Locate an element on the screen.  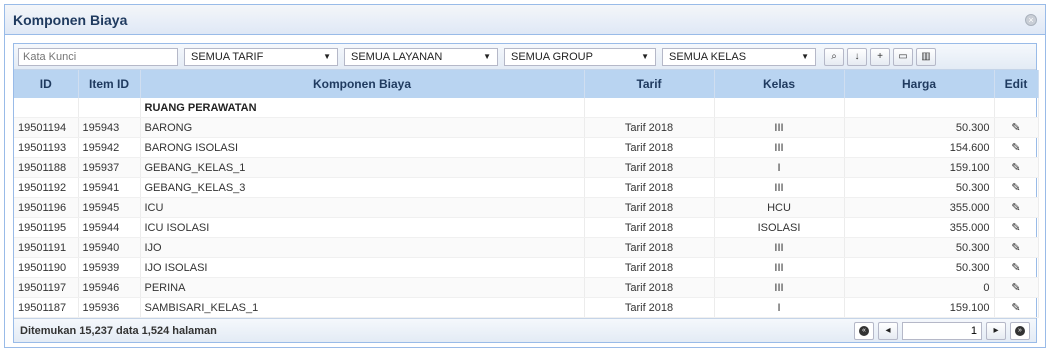
table-row: 19501191 195940 IJO Tarif 2018 III 50.300 ✎ is located at coordinates (526, 247).